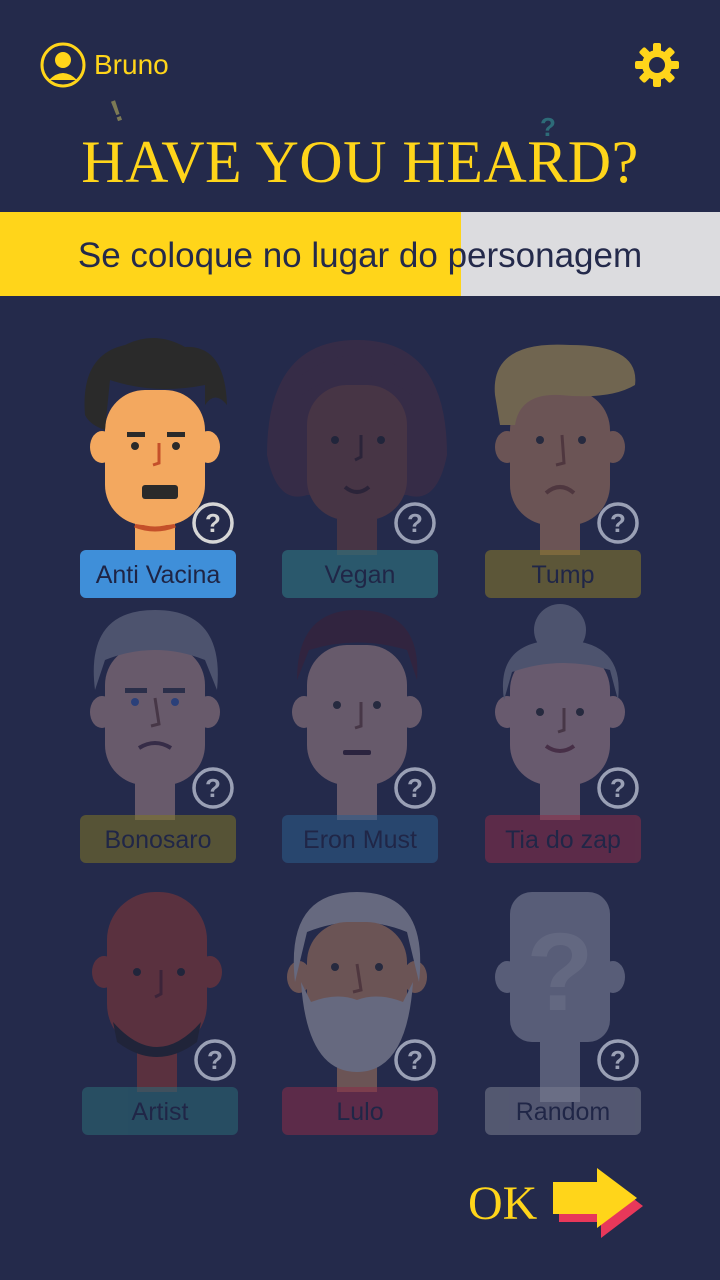  I want to click on character-card-random: ? ? Random, so click(560, 1003).